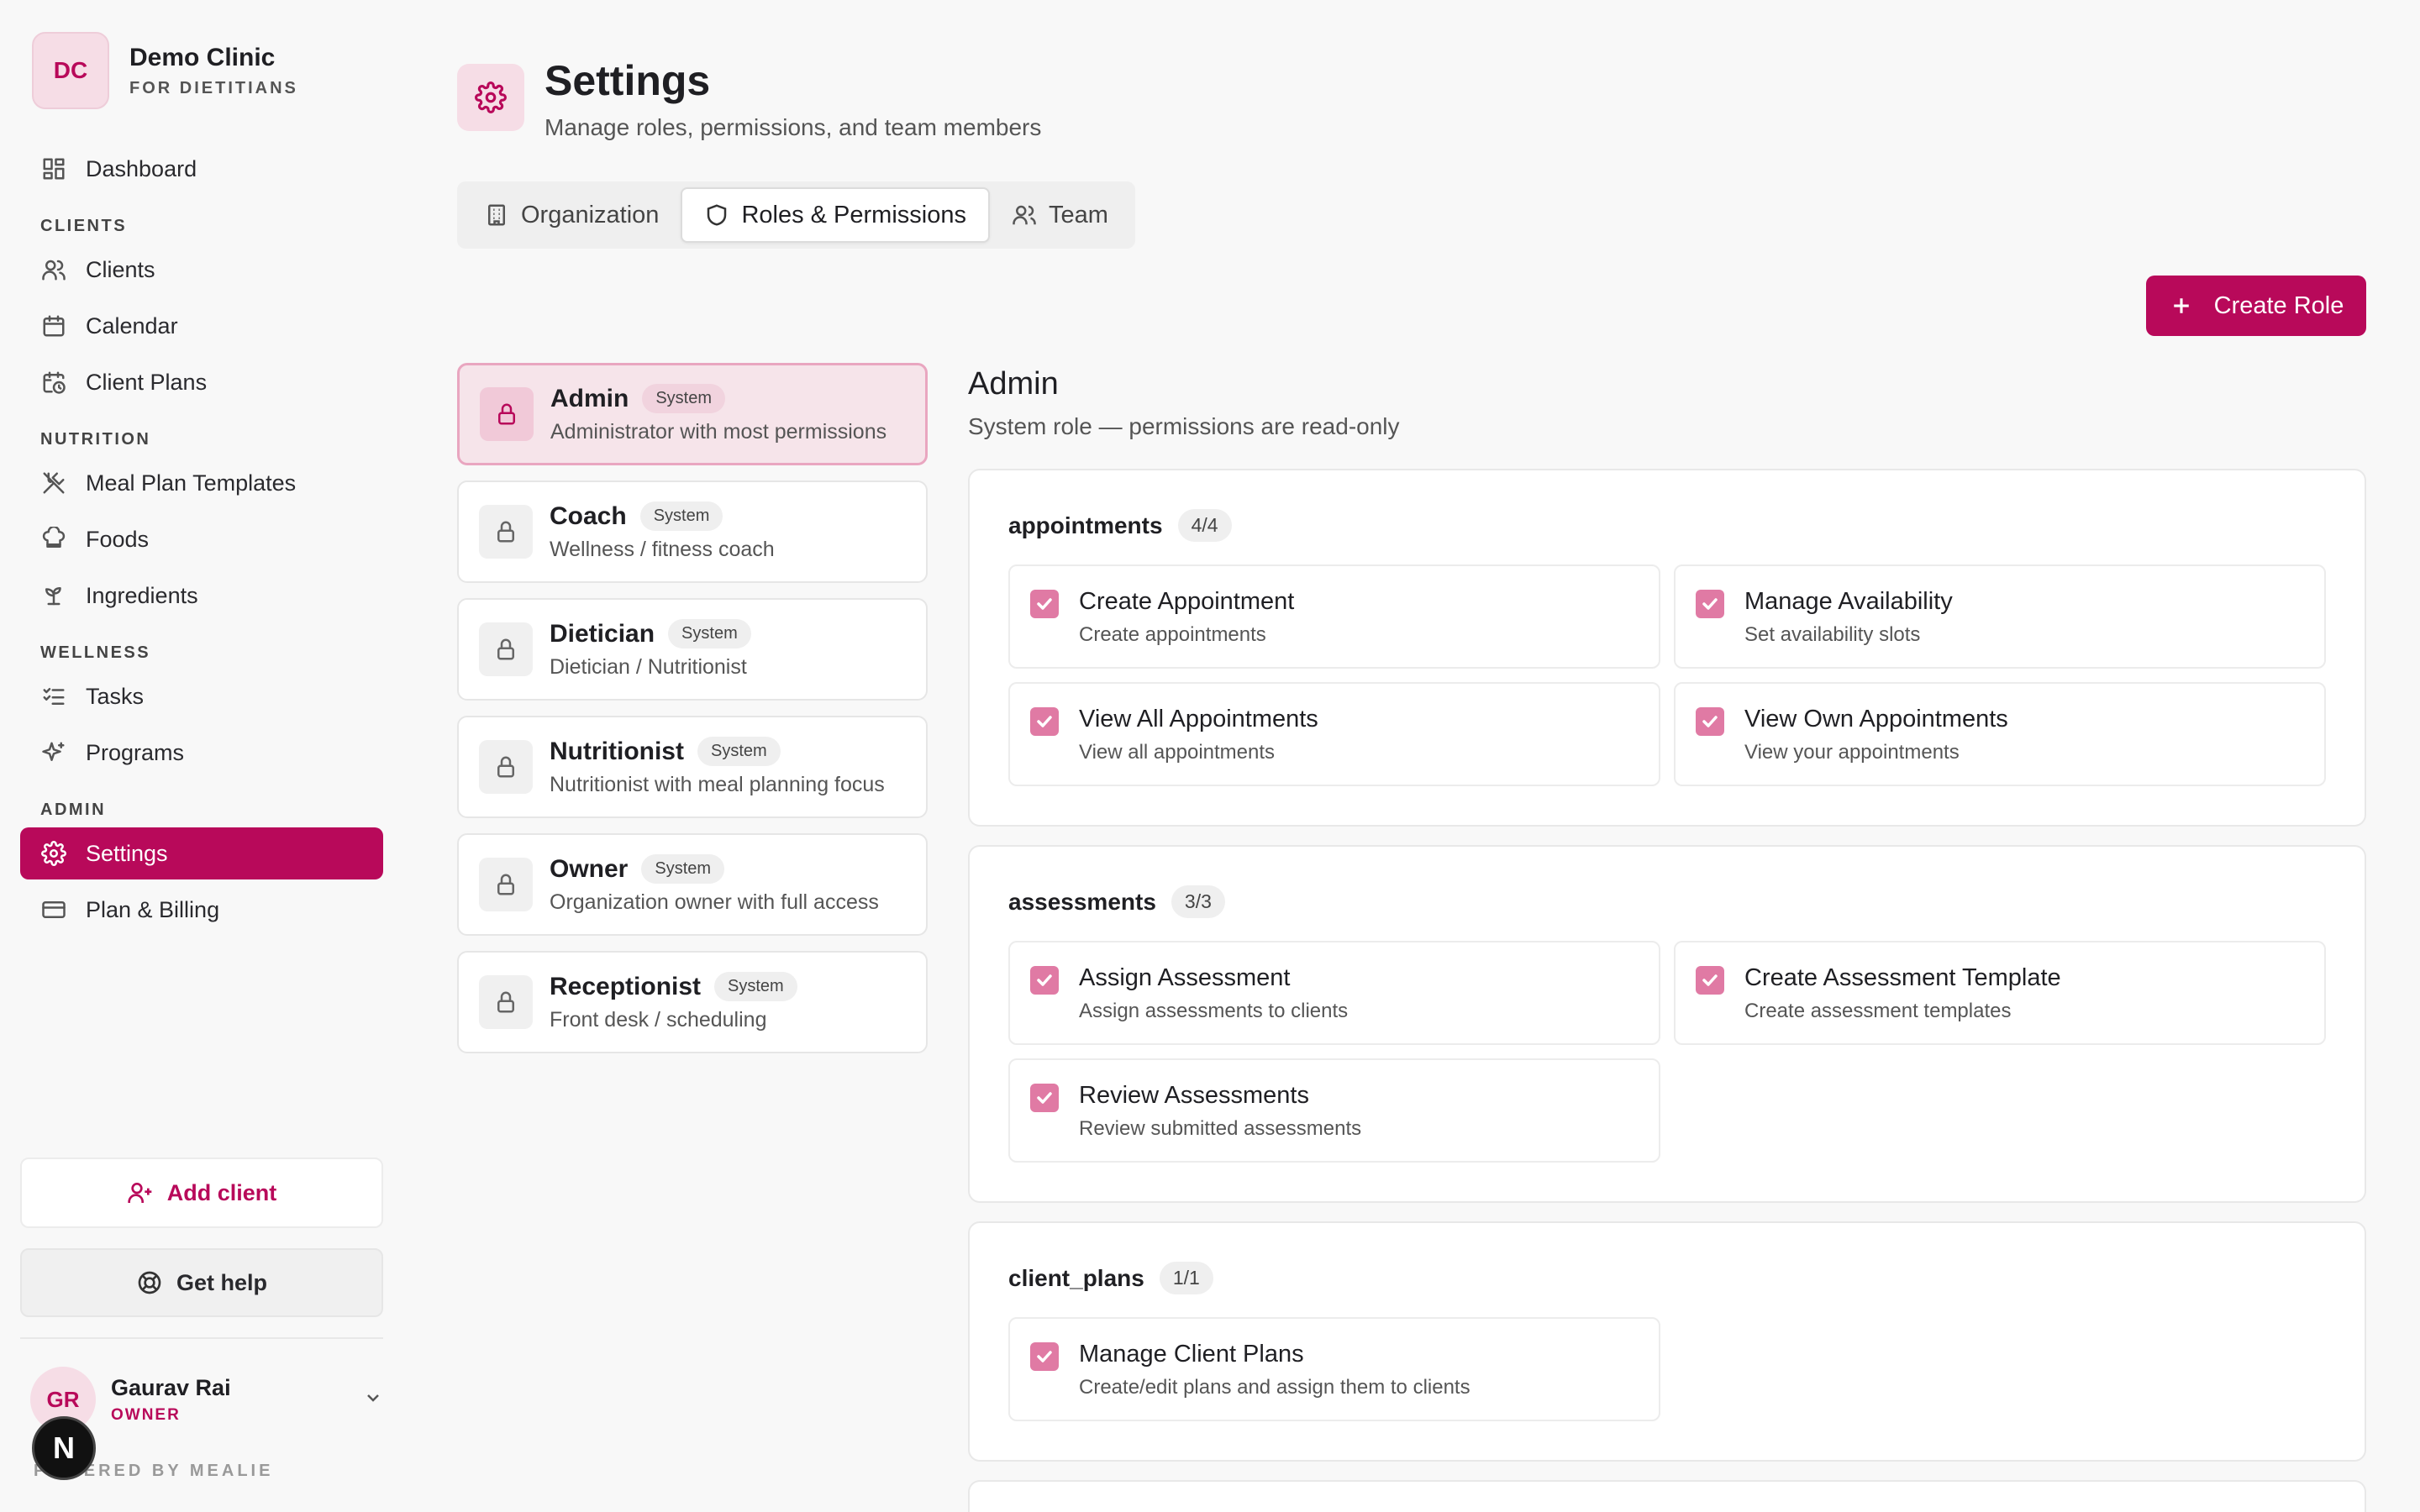 Image resolution: width=2420 pixels, height=1512 pixels. What do you see at coordinates (714, 902) in the screenshot?
I see `role-description: Organization owner with full access` at bounding box center [714, 902].